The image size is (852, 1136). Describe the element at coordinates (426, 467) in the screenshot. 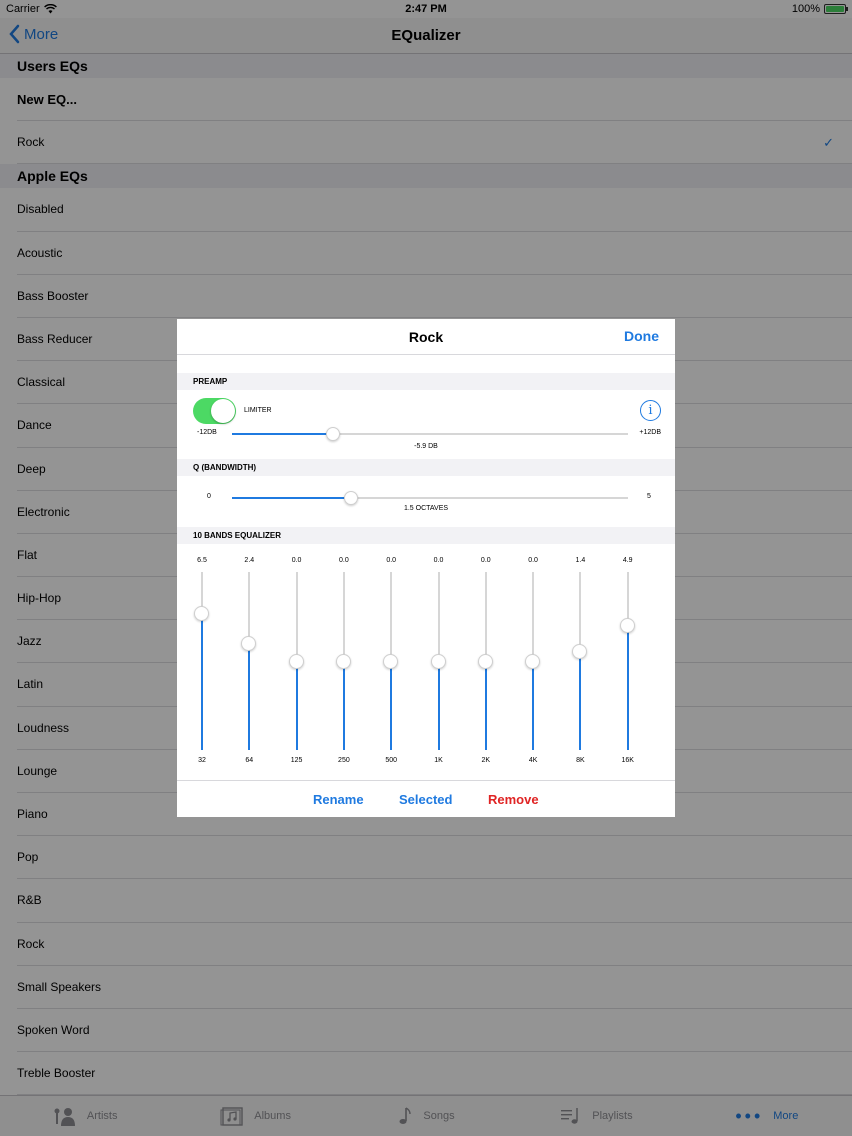

I see `q-section-label: Q (BANDWIDTH)` at that location.